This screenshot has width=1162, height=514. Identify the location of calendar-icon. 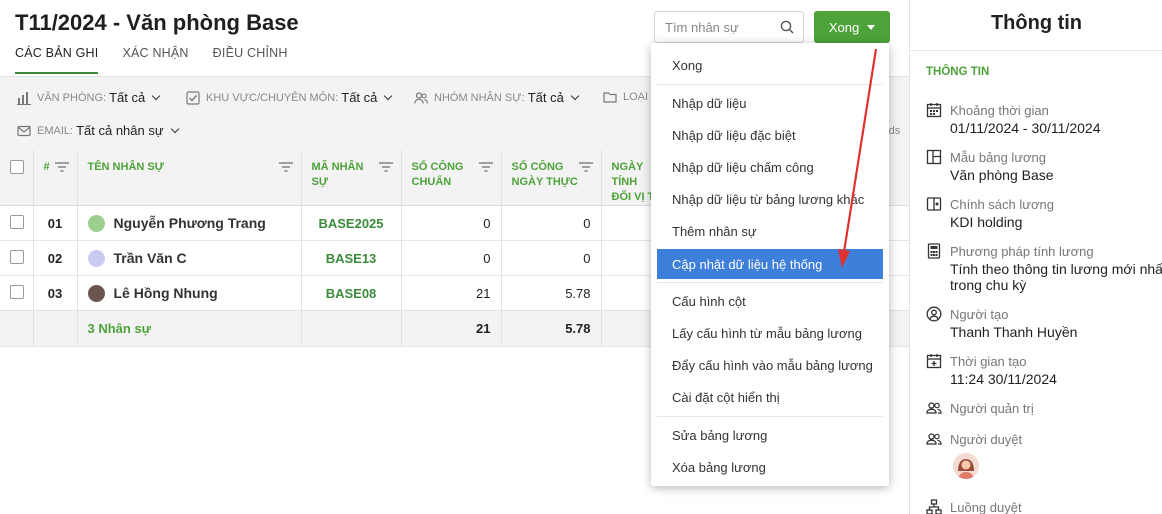
(934, 110).